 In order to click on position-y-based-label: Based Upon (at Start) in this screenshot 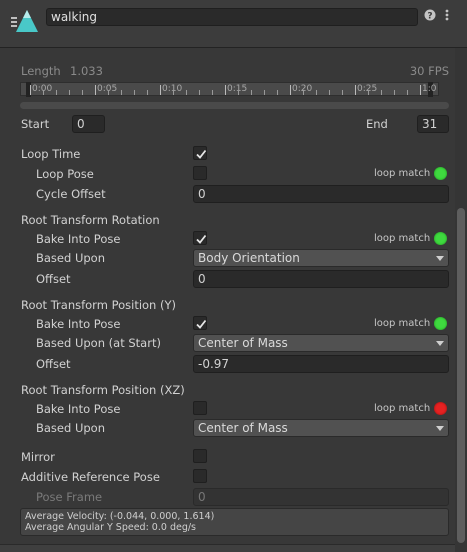, I will do `click(98, 343)`.